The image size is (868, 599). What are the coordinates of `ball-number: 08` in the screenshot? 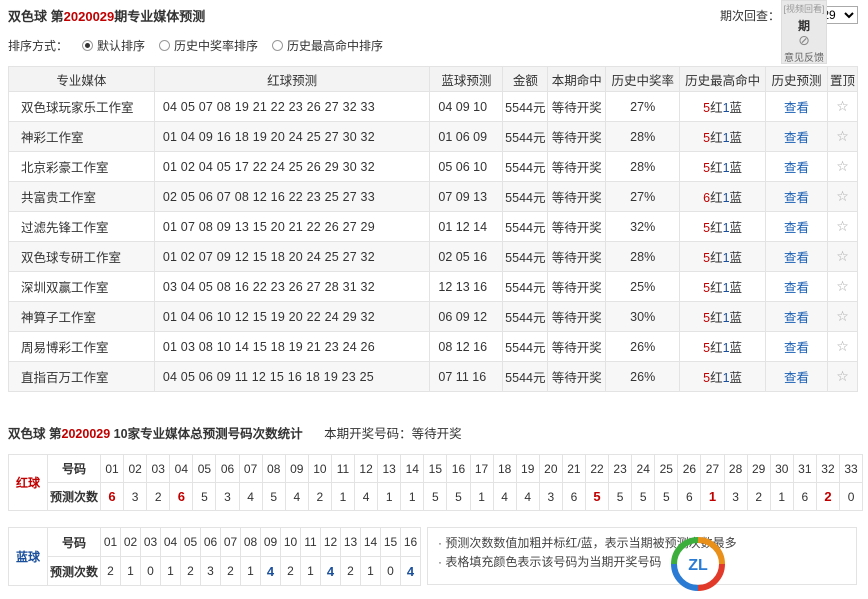 It's located at (250, 542).